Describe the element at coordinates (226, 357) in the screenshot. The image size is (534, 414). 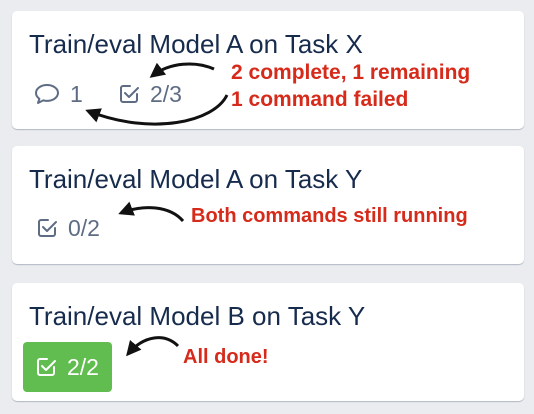
I see `annotation-all-done: All done!` at that location.